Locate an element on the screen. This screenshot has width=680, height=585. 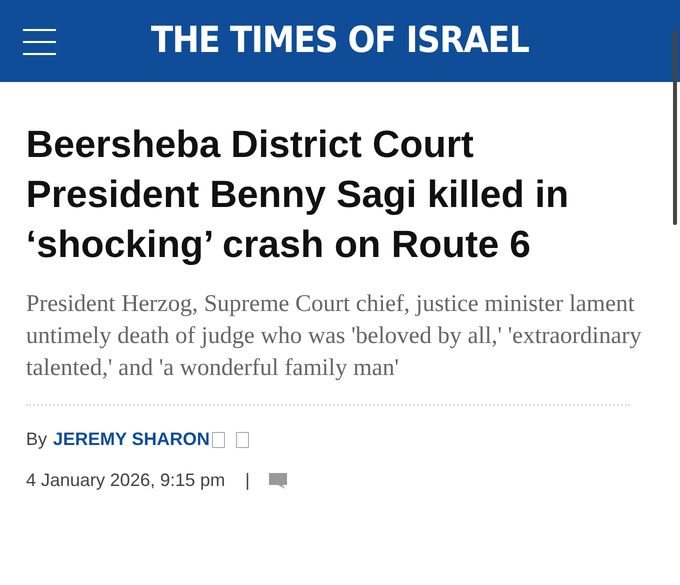
comment-icon is located at coordinates (278, 481).